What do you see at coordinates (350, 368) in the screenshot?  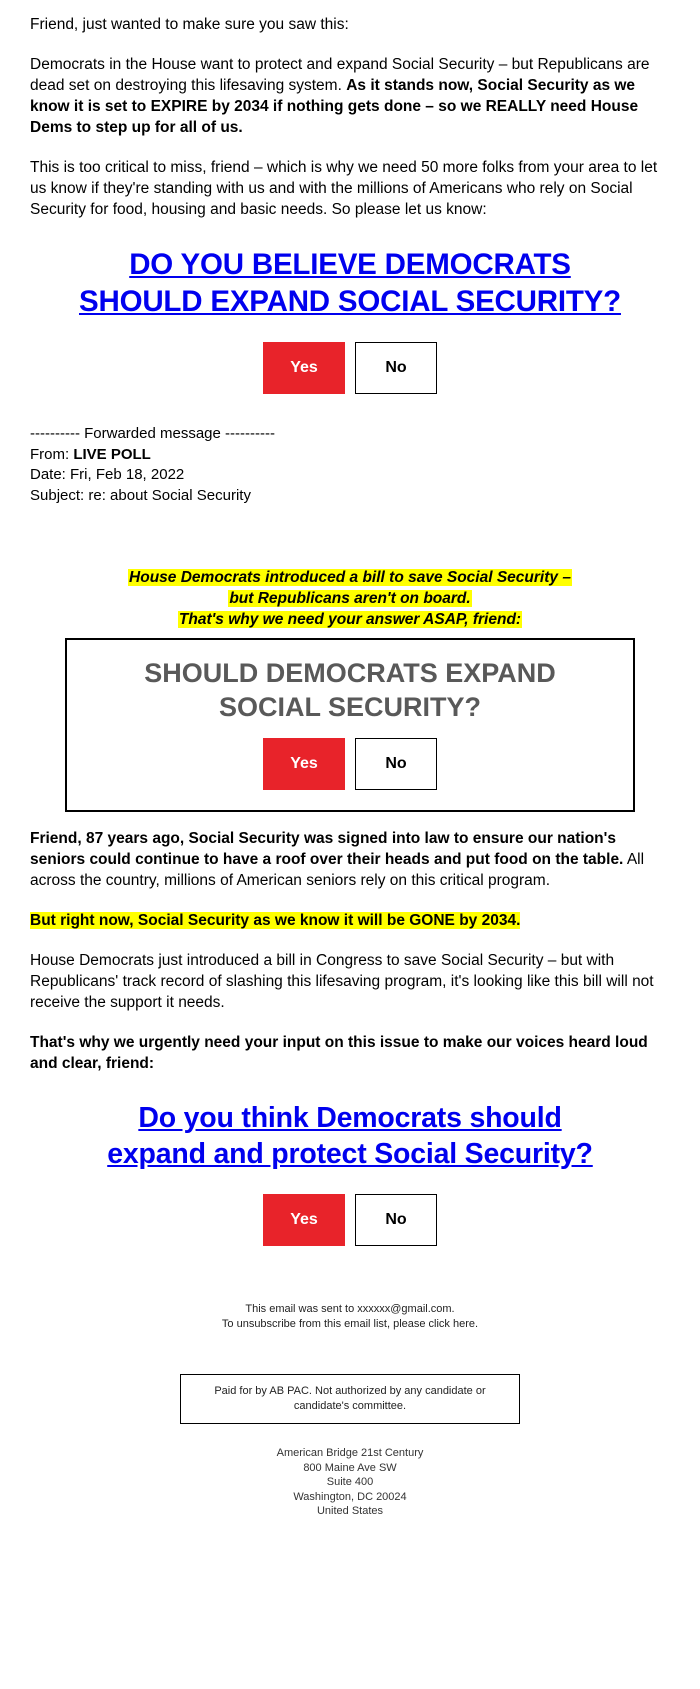 I see `top-poll-buttons: Yes No` at bounding box center [350, 368].